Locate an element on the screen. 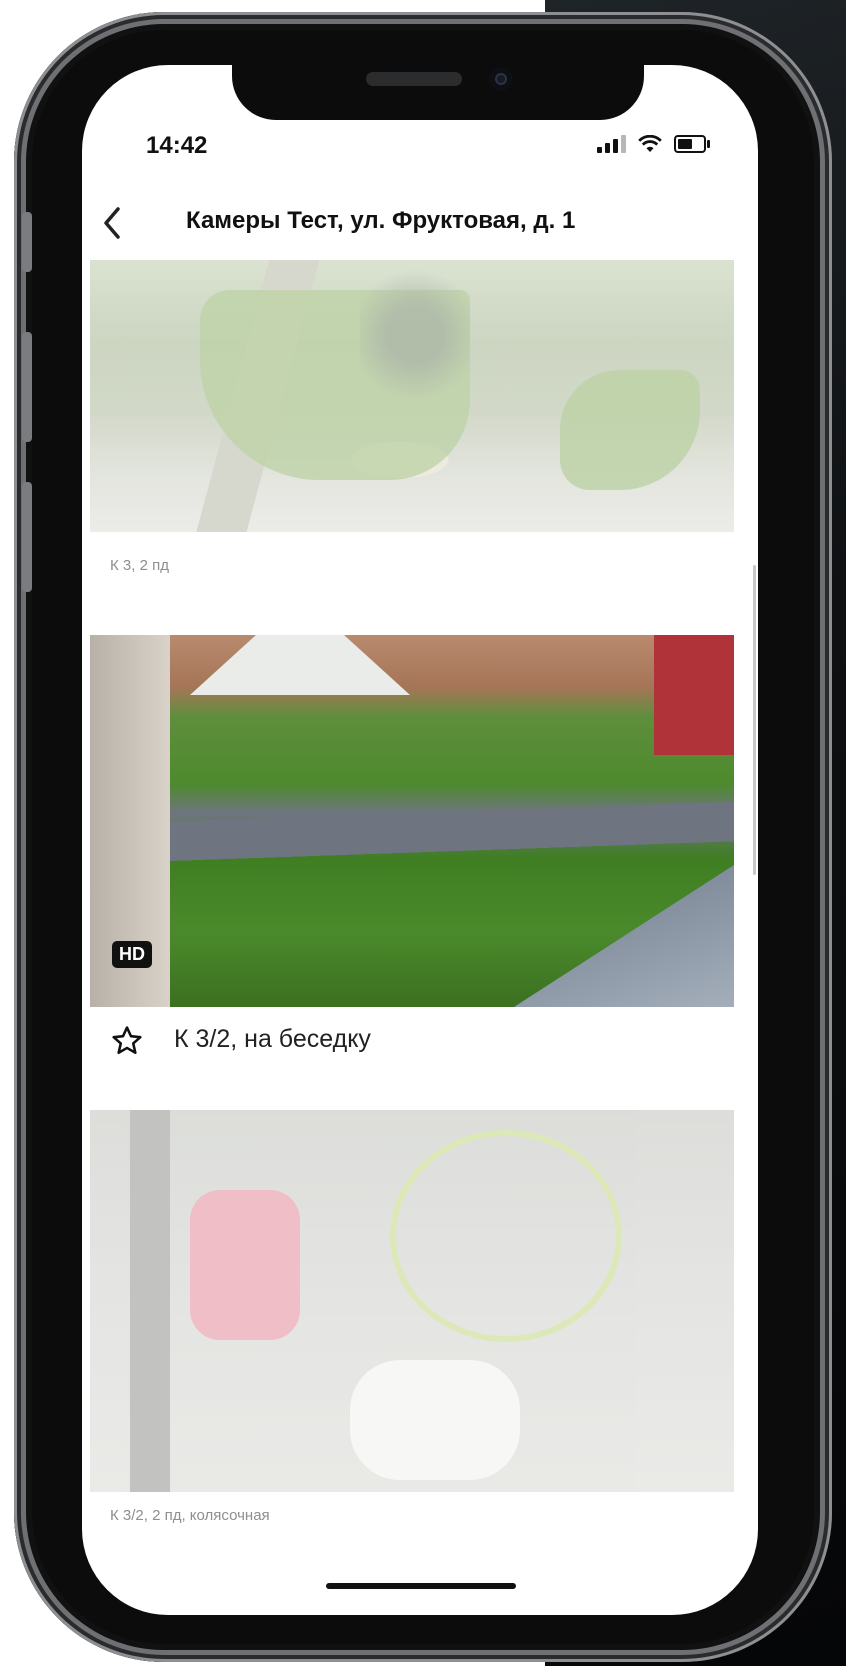  camera-label-1: К 3, 2 пд is located at coordinates (139, 565).